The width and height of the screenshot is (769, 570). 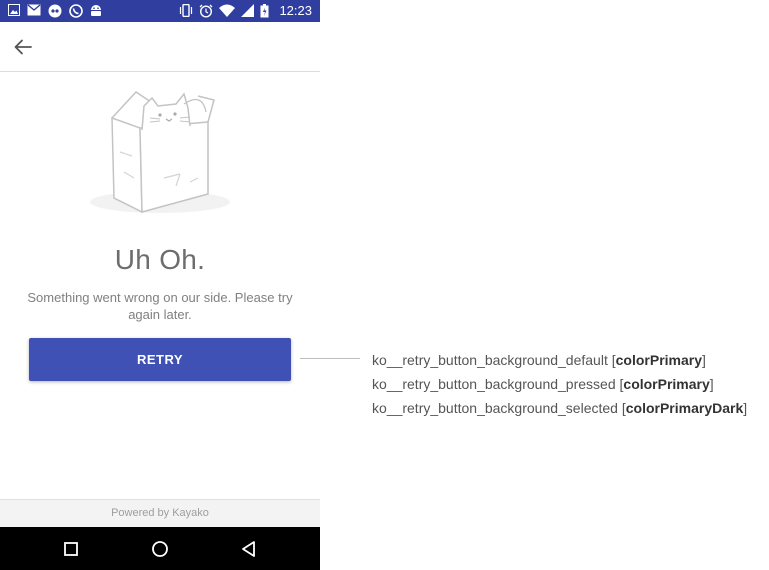 What do you see at coordinates (249, 549) in the screenshot?
I see `triangle-back-icon` at bounding box center [249, 549].